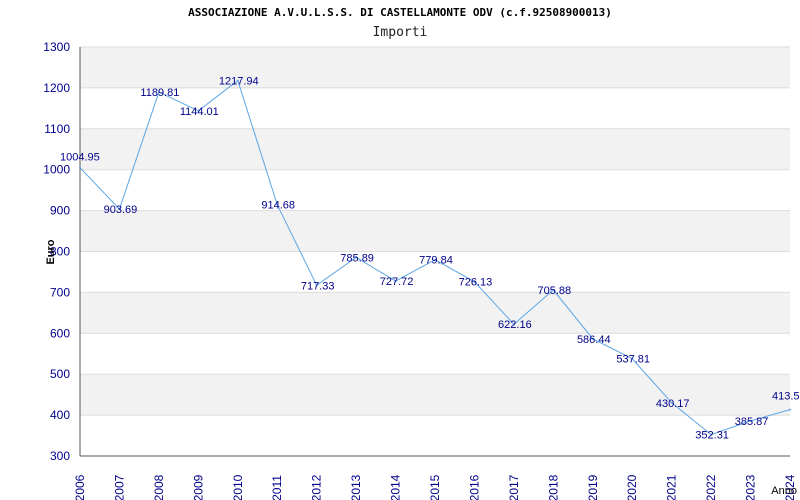 Image resolution: width=800 pixels, height=500 pixels. What do you see at coordinates (239, 82) in the screenshot?
I see `data-label: 1217.94` at bounding box center [239, 82].